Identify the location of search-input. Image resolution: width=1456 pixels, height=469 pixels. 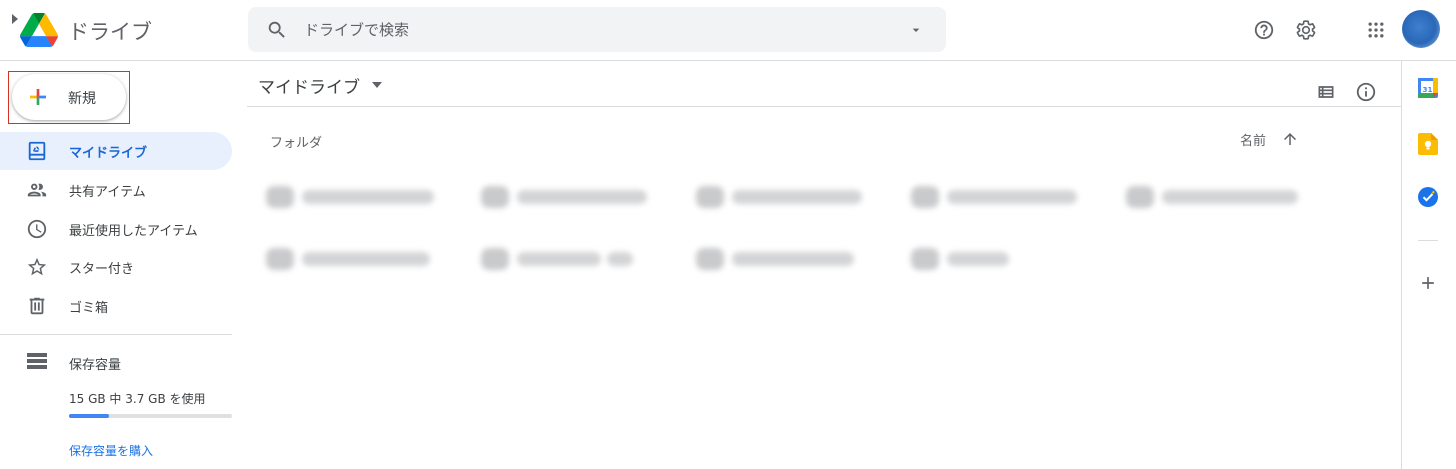
(584, 29).